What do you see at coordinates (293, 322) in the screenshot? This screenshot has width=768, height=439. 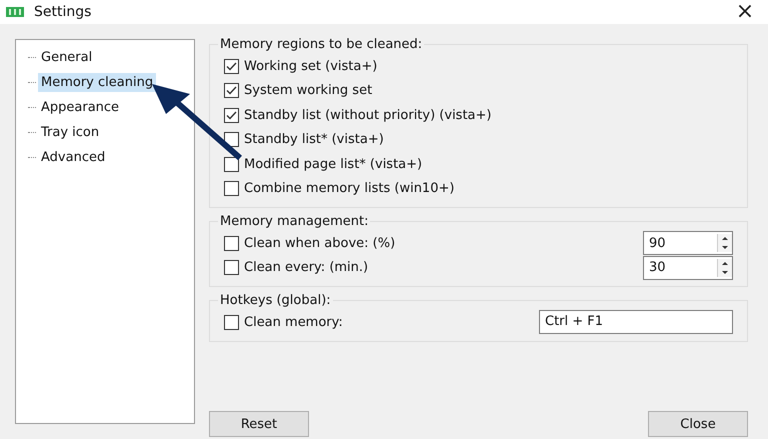 I see `checkbox-label: Clean memory:` at bounding box center [293, 322].